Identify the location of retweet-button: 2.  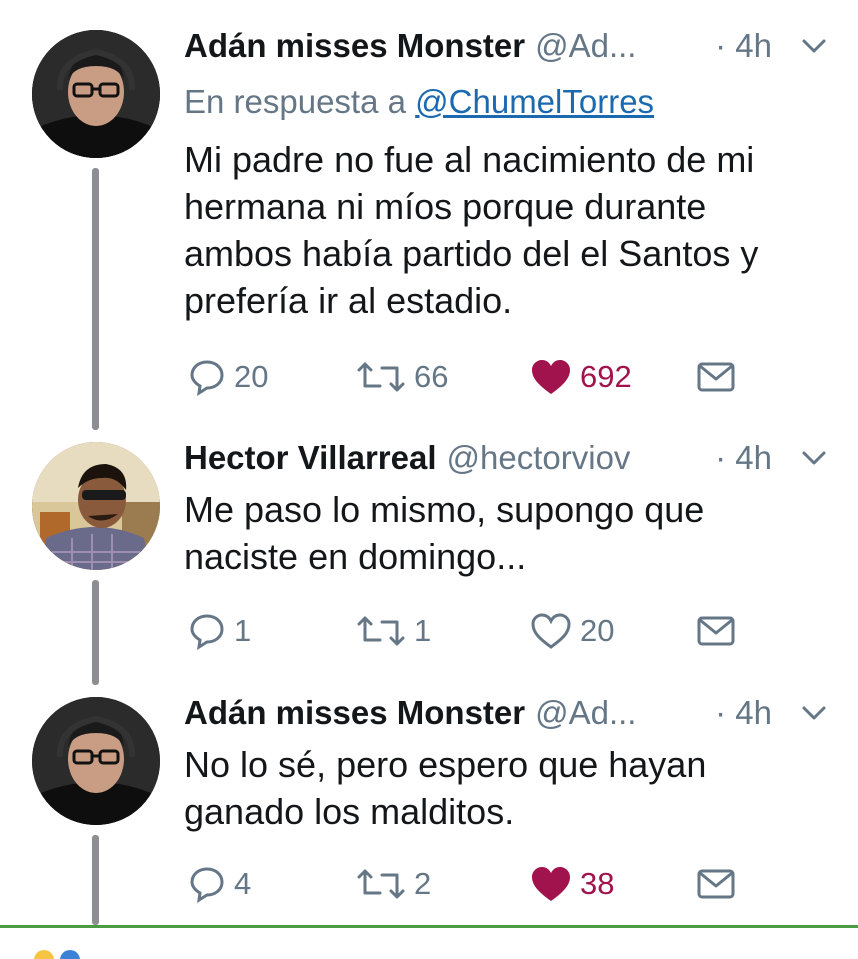
(393, 884).